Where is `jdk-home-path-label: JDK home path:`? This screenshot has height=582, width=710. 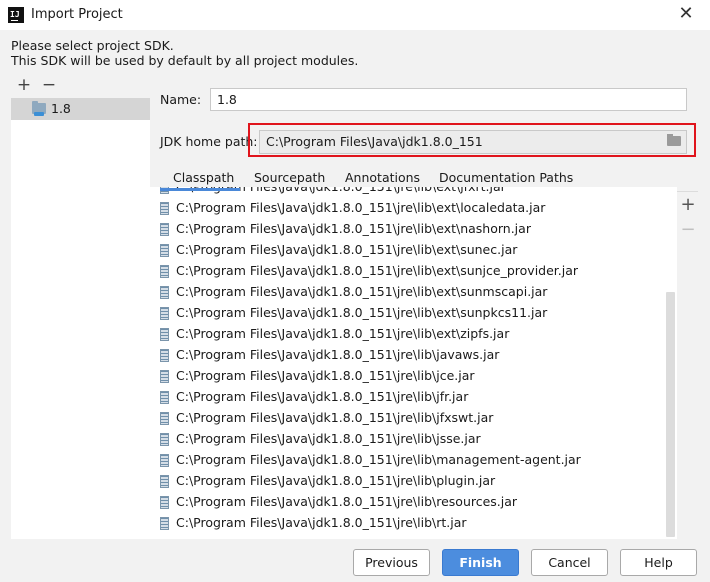 jdk-home-path-label: JDK home path: is located at coordinates (209, 141).